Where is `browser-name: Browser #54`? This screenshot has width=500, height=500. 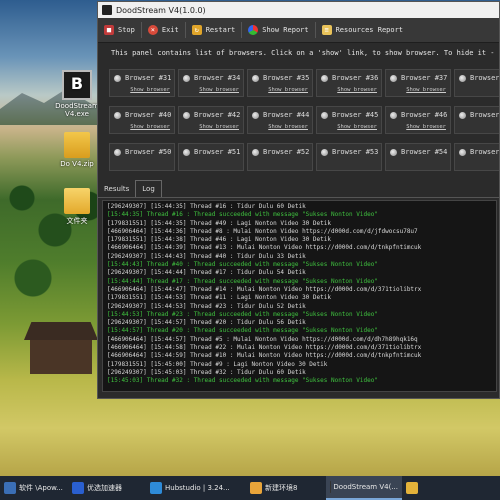
browser-name: Browser #54 is located at coordinates (418, 152).